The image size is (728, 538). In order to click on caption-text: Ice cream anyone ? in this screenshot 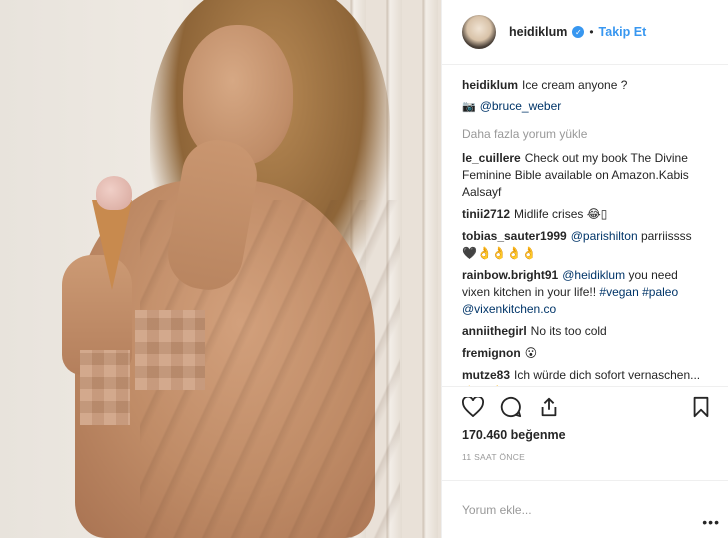, I will do `click(575, 85)`.